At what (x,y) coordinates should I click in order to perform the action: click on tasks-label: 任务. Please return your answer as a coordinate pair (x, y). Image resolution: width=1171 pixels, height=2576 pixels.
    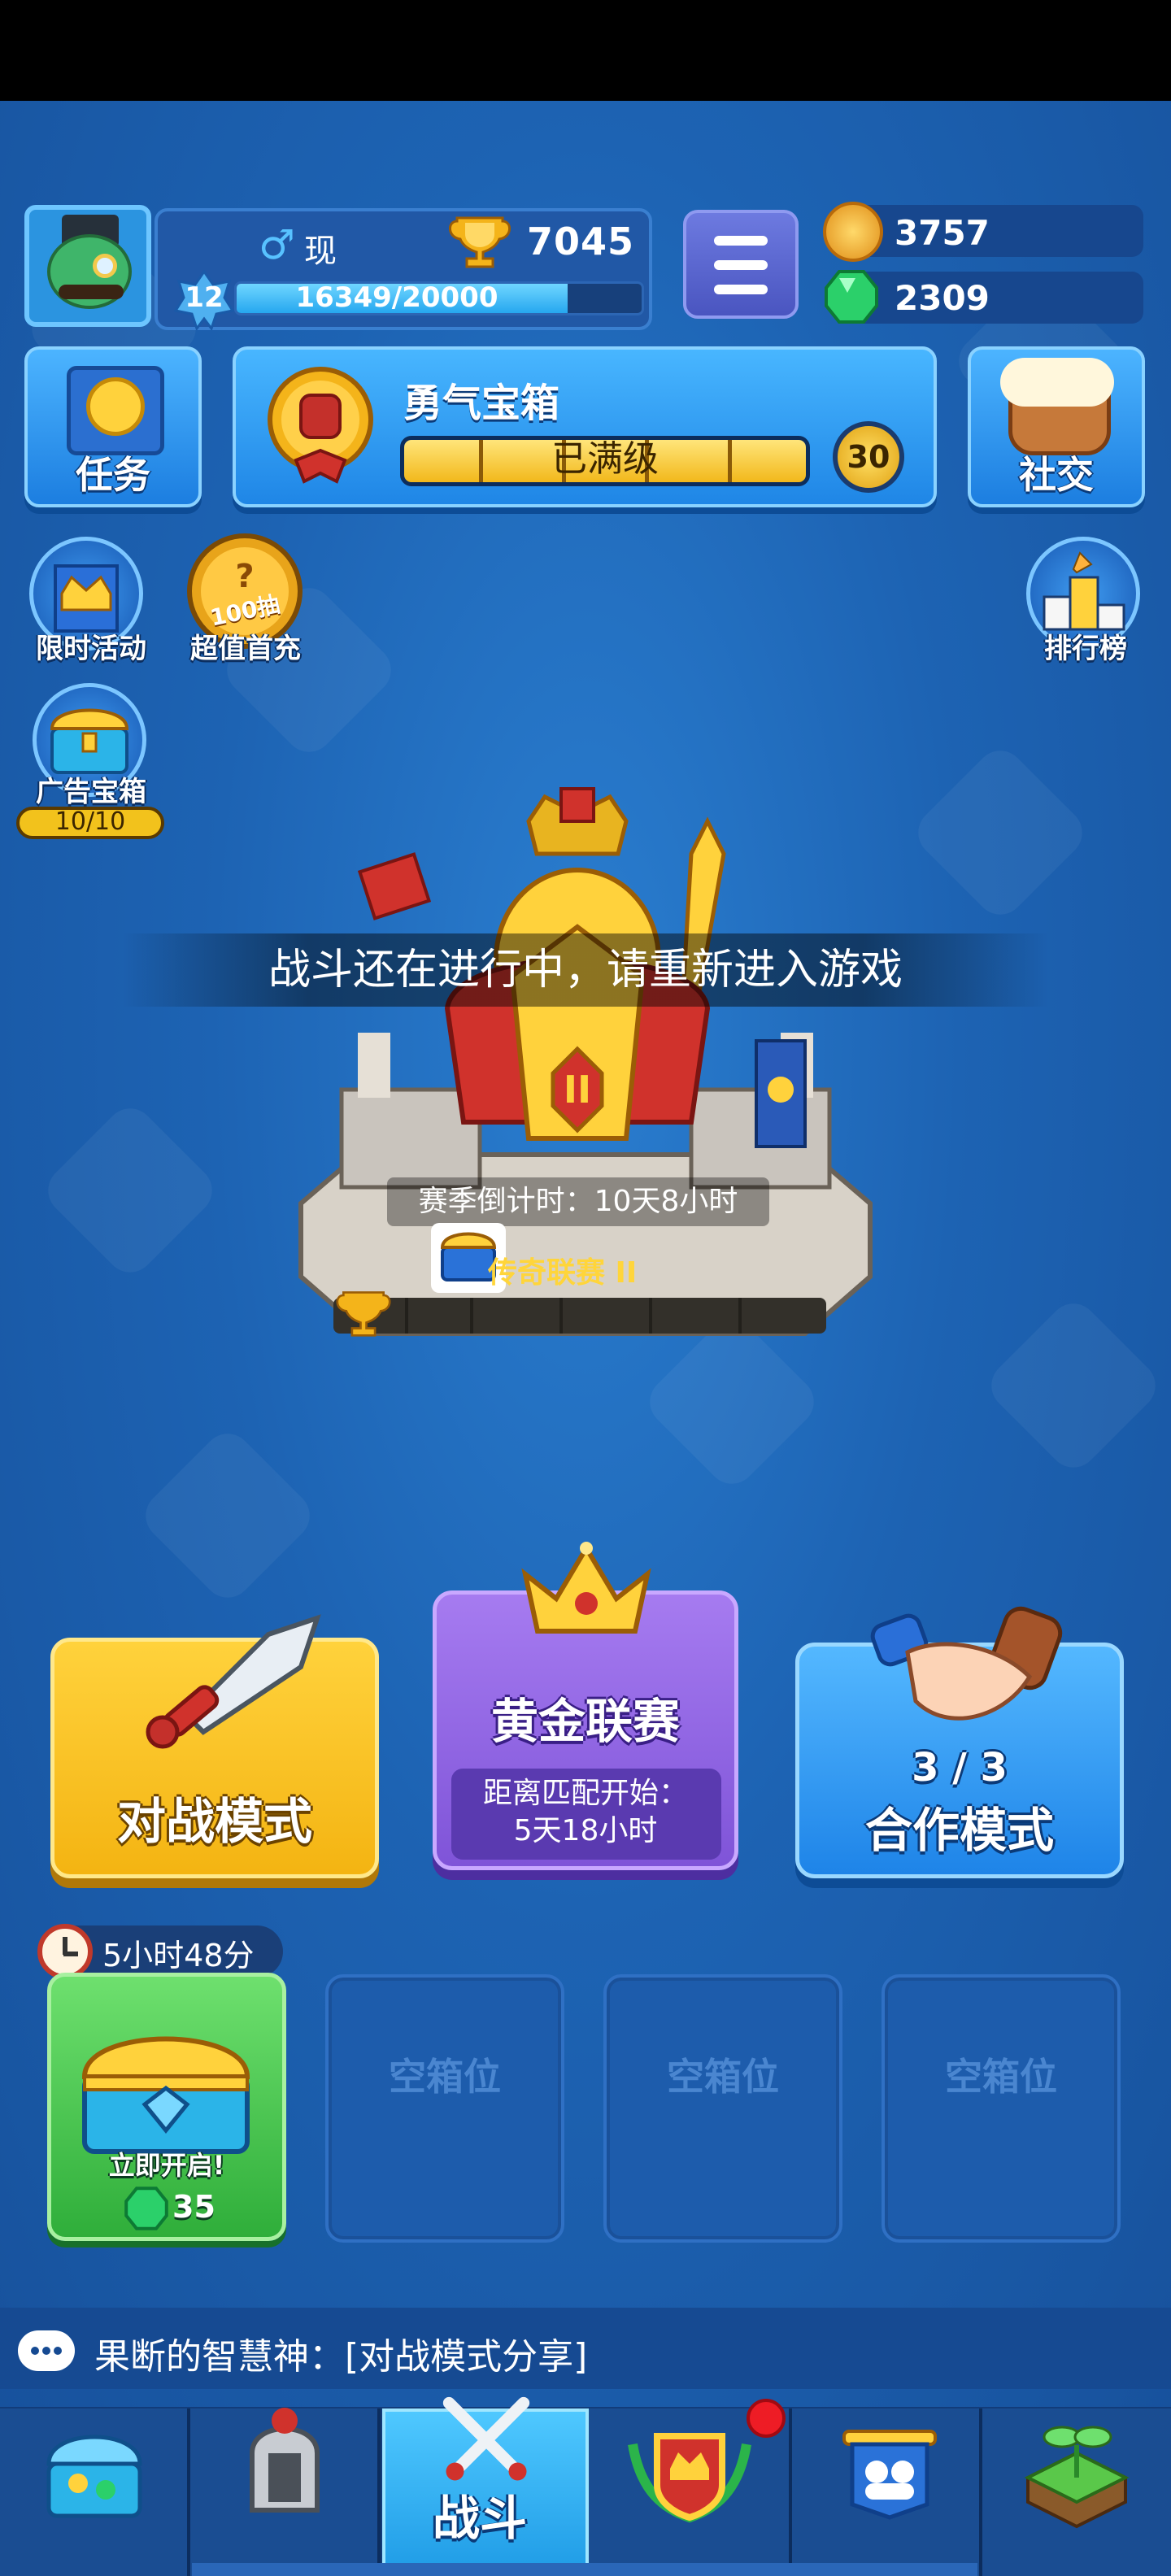
    Looking at the image, I should click on (113, 475).